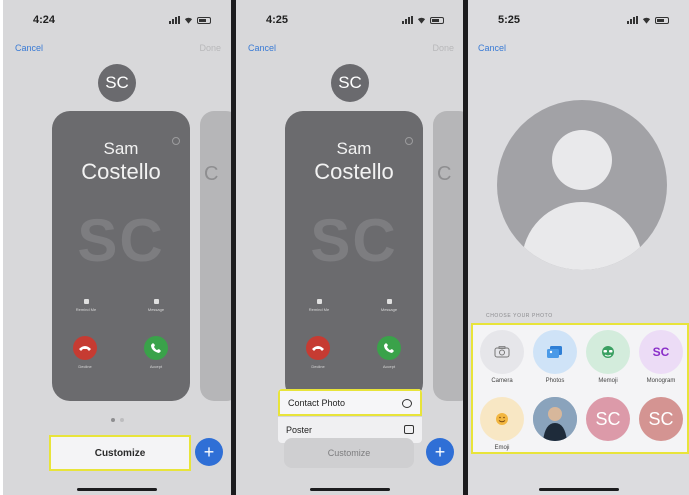 The width and height of the screenshot is (689, 495). I want to click on option-monogram: SC Monogram, so click(661, 357).